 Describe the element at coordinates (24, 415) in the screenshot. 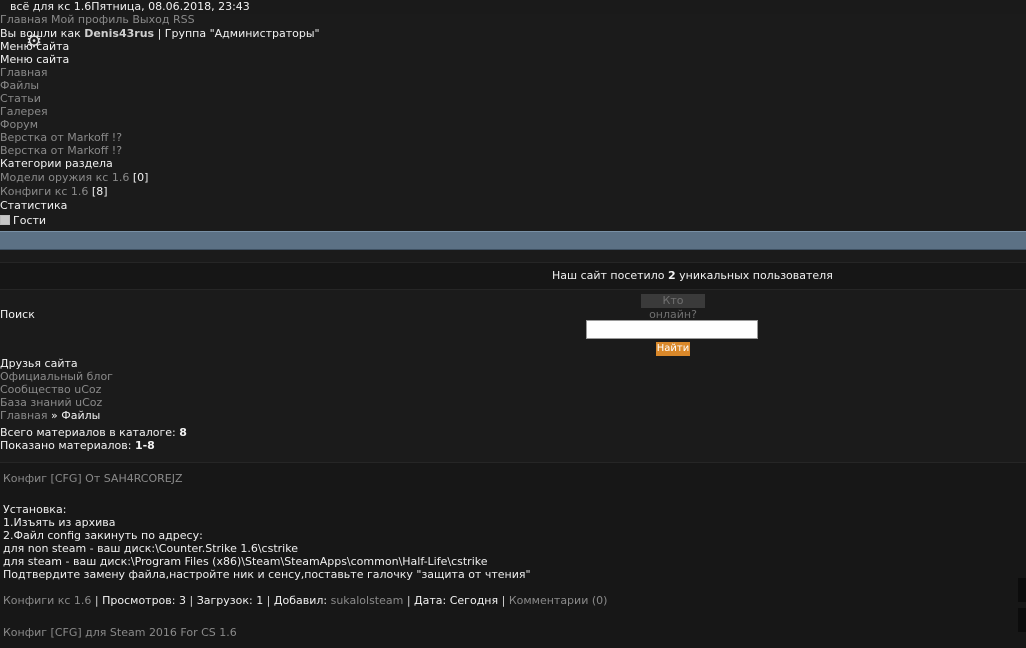

I see `breadcrumb-home: Главная` at that location.